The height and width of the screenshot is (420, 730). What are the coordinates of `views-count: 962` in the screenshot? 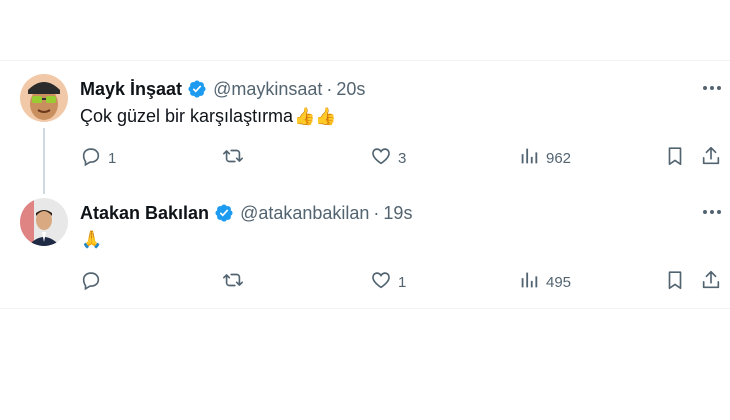 It's located at (559, 158).